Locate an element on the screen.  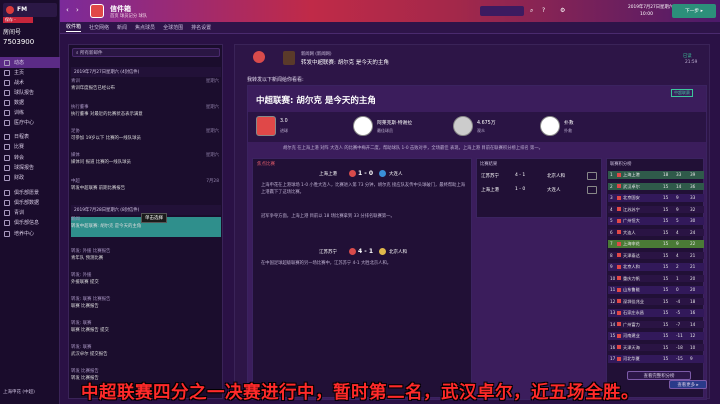
list-item: 执行董事 执行董事 对最近的比赛状态表示满意 星期六 is located at coordinates (146, 115).